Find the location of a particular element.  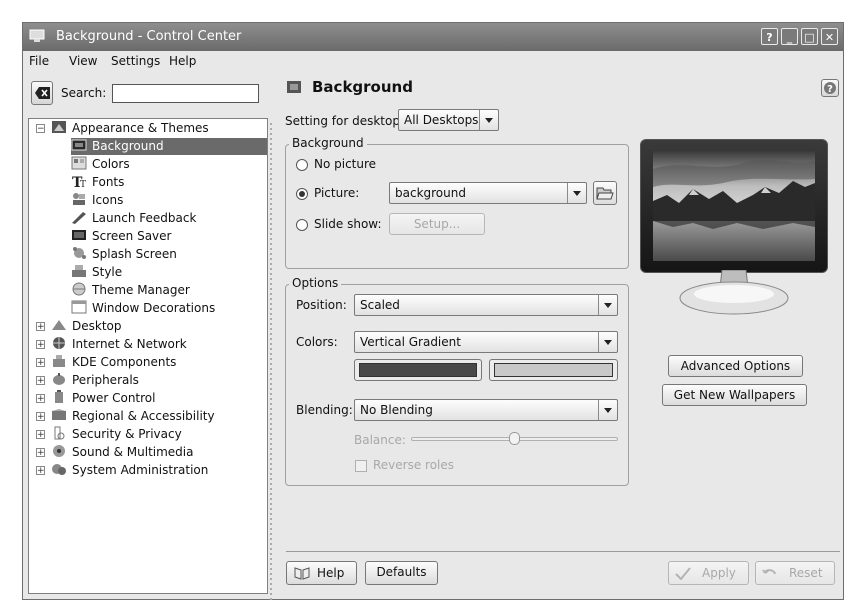

primary-color-button is located at coordinates (418, 370).